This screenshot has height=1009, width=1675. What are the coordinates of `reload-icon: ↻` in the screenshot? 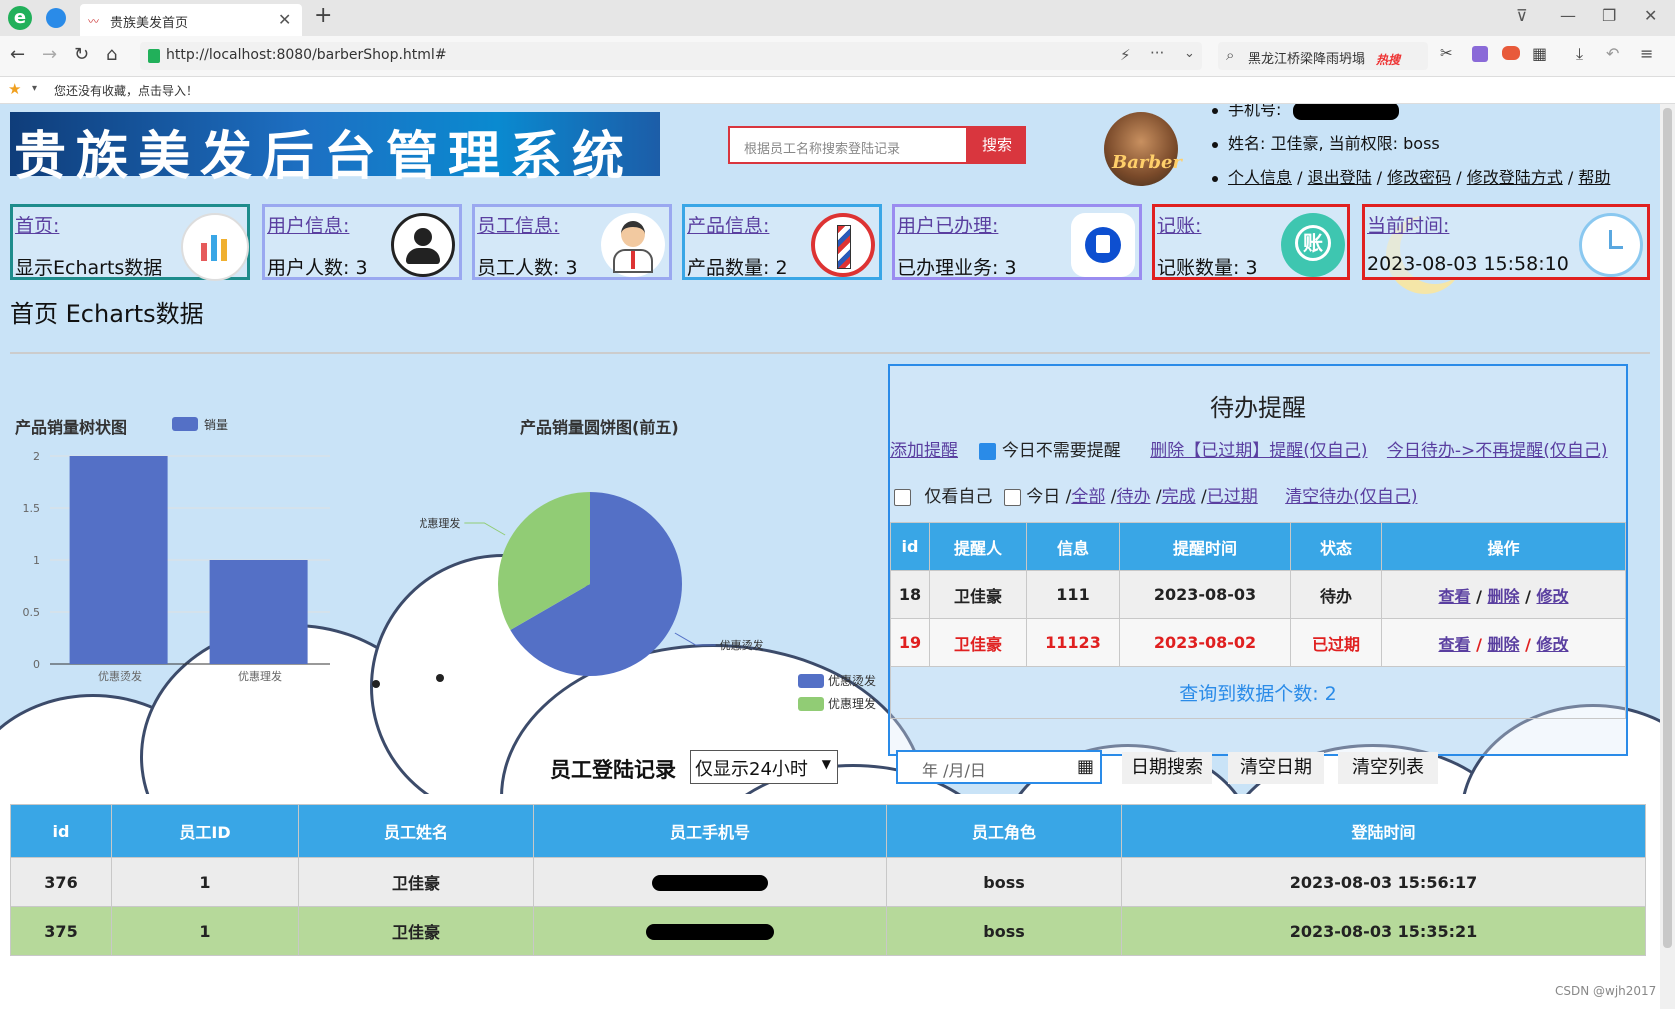 It's located at (81, 54).